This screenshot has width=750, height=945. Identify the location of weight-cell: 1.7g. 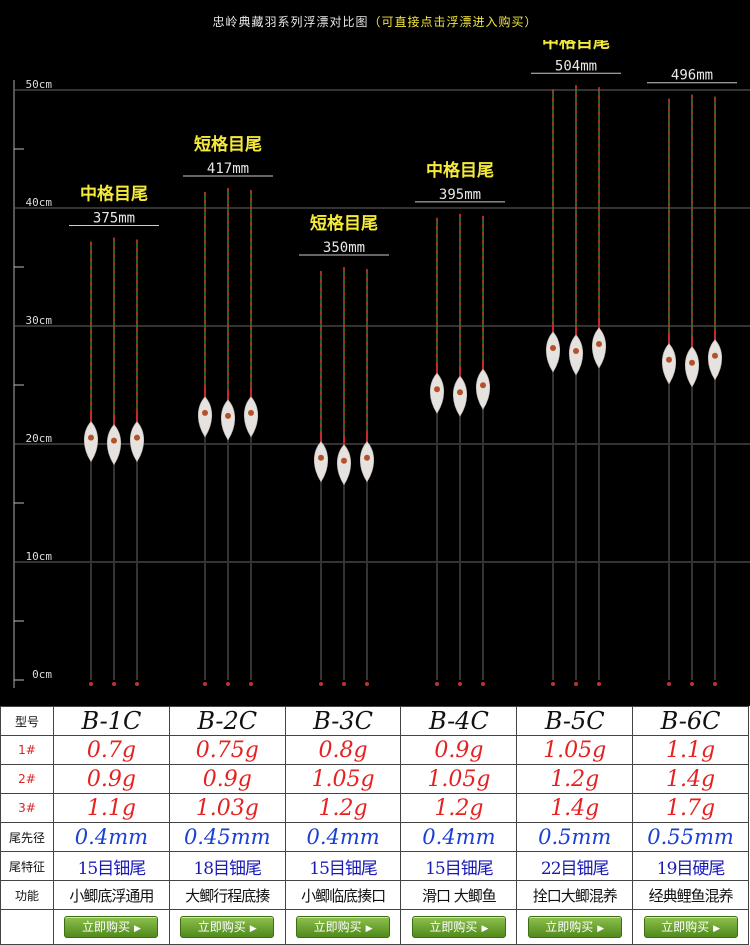
(690, 808).